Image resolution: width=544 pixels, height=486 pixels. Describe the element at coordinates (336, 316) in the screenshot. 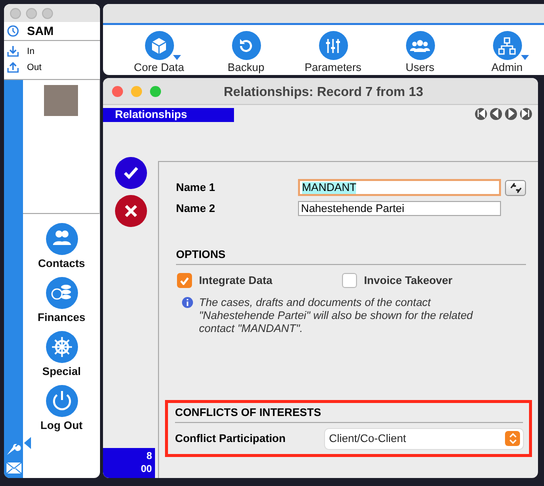

I see `info-text: The cases, drafts and documents of the contact "Nahestehende Partei" will also be shown for the related contact "MANDANT".` at that location.